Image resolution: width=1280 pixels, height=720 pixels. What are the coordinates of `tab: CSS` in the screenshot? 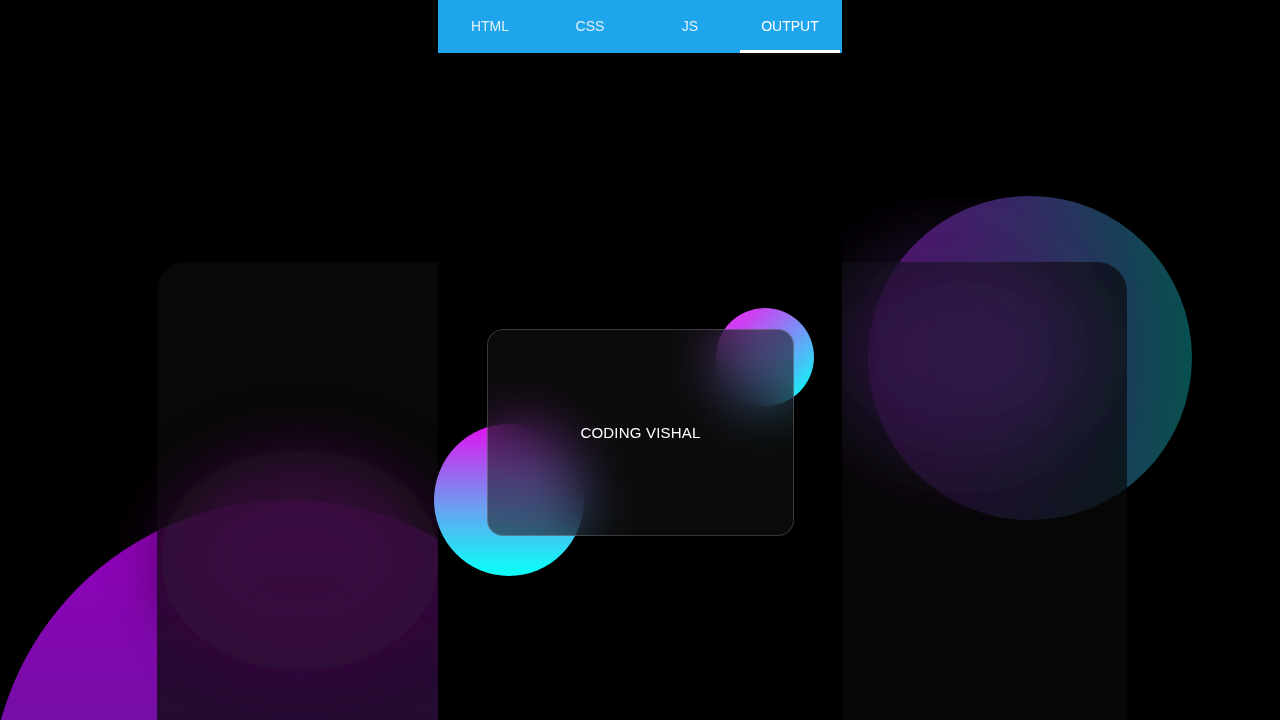 It's located at (590, 26).